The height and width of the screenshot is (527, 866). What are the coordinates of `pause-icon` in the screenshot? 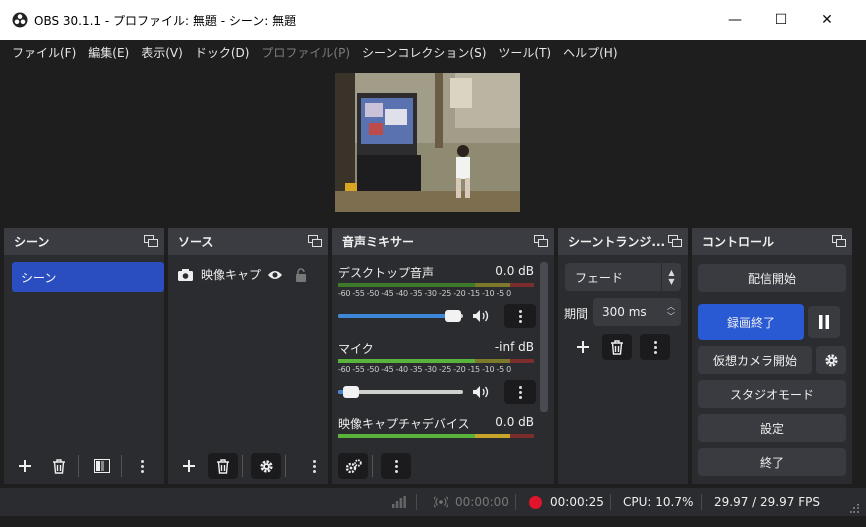 It's located at (824, 322).